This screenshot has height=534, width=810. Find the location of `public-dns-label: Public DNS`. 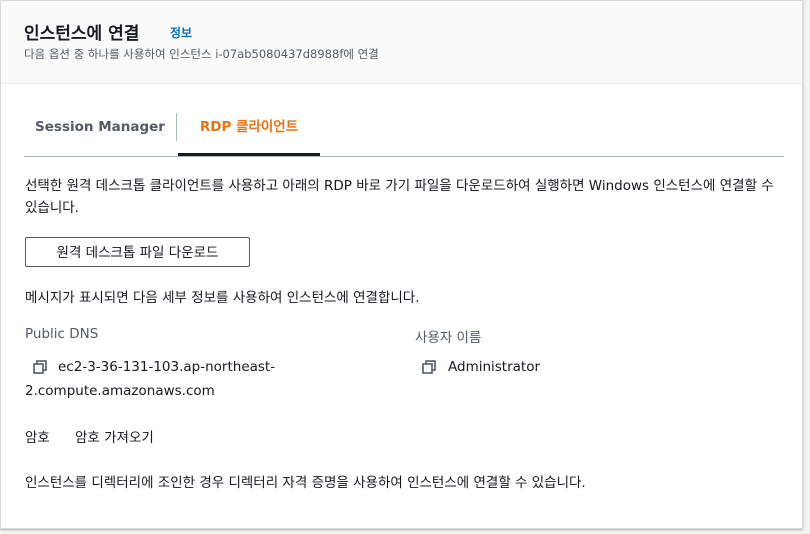

public-dns-label: Public DNS is located at coordinates (62, 334).